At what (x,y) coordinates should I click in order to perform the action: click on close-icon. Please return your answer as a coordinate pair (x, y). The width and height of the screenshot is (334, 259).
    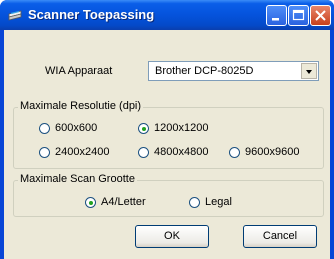
    Looking at the image, I should click on (320, 15).